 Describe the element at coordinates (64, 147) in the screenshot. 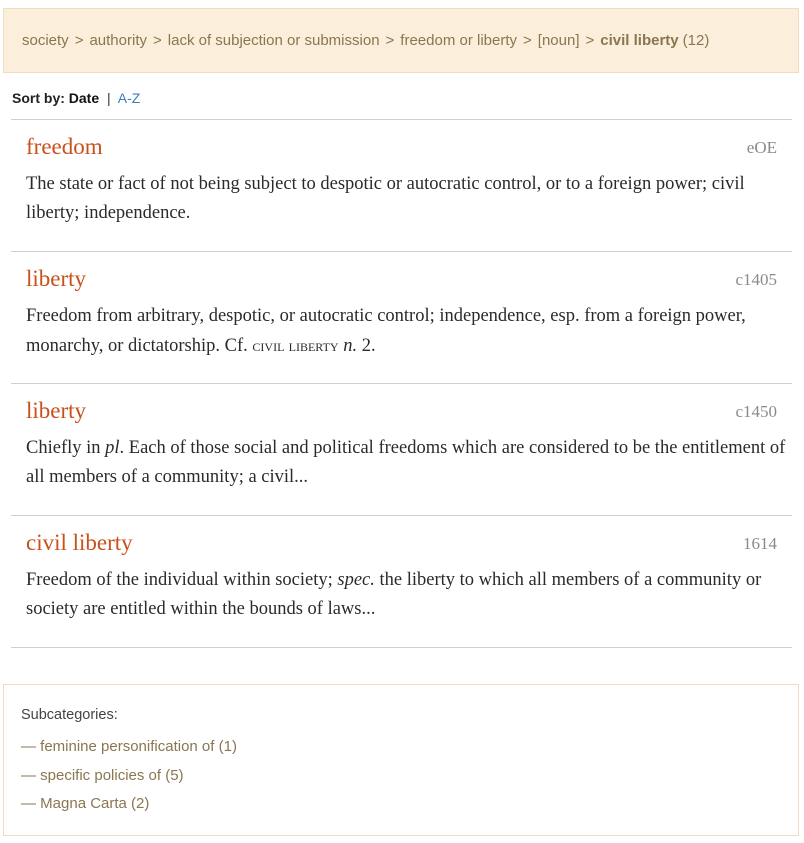

I see `entry-headword: freedom` at that location.